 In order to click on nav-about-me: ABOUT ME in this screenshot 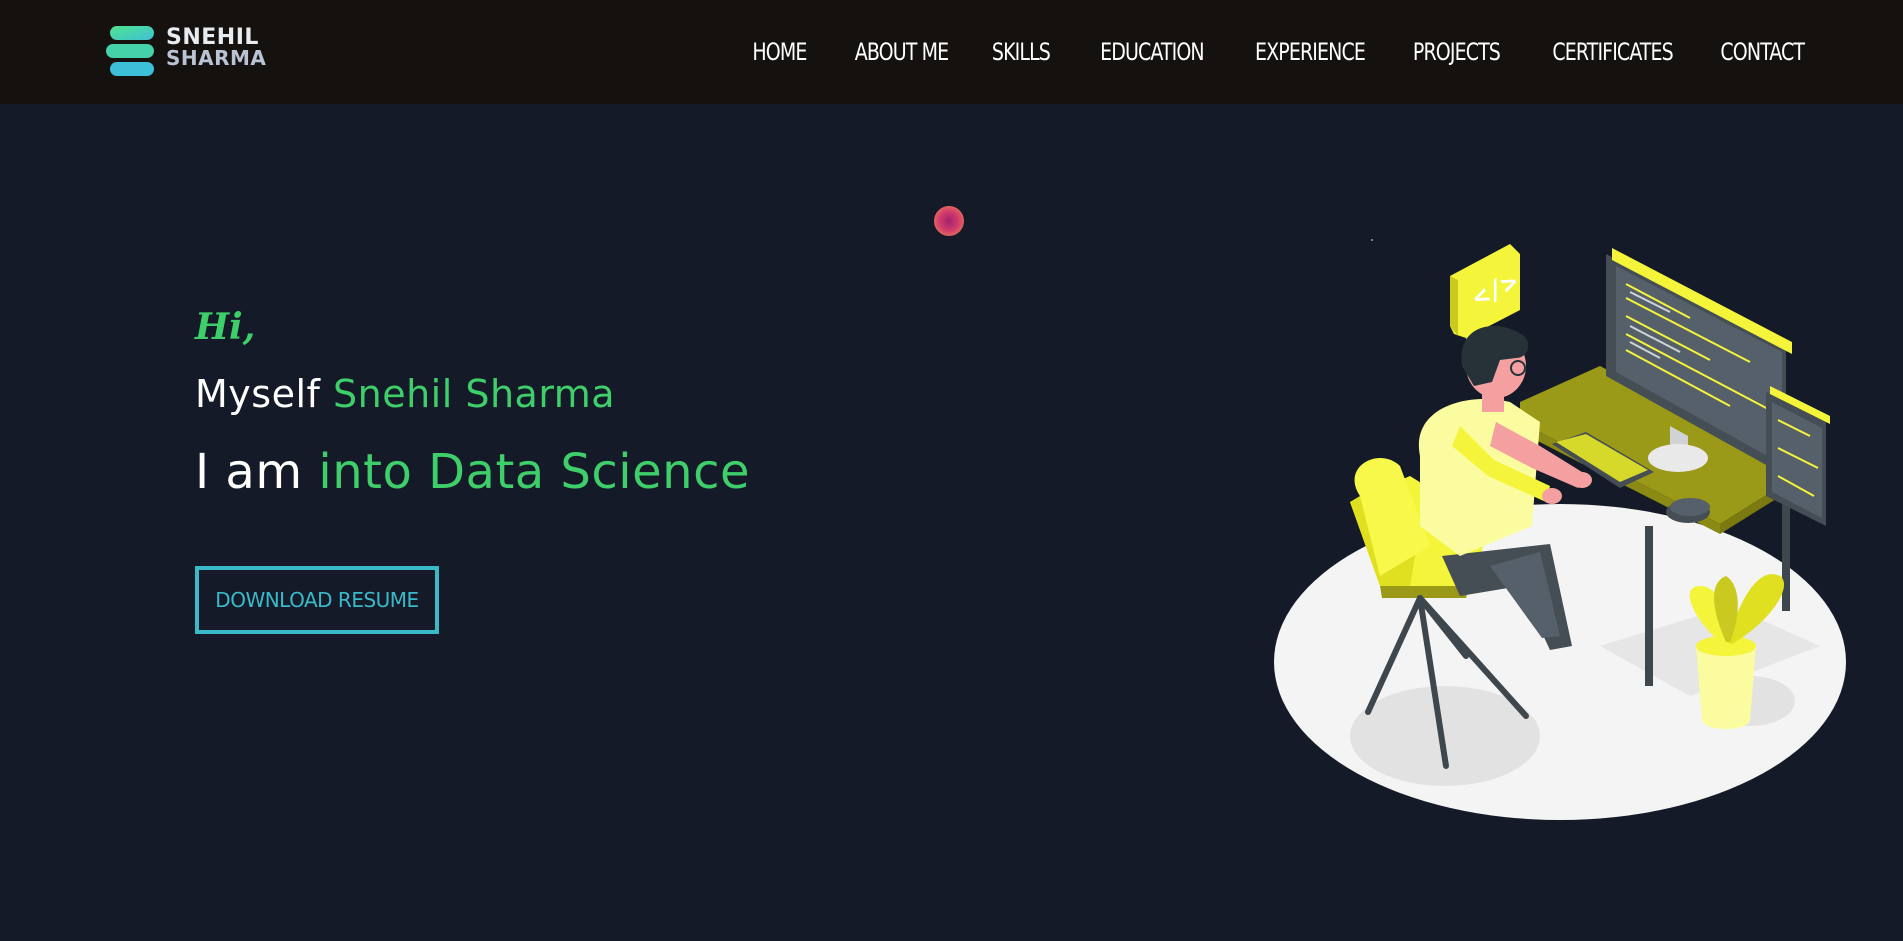, I will do `click(902, 52)`.